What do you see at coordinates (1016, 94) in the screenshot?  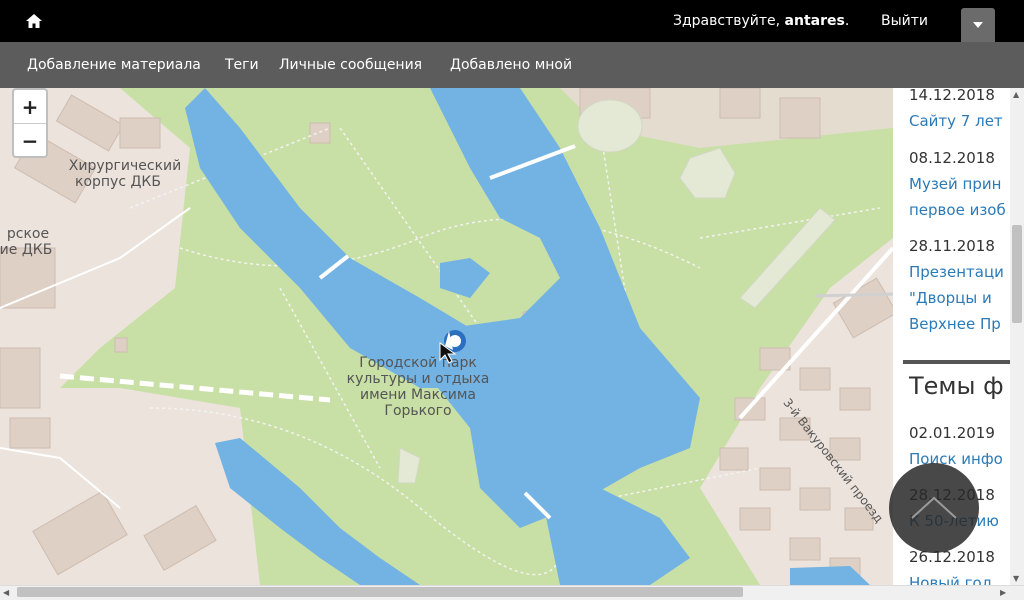 I see `scroll-up-arrow-icon: ▲` at bounding box center [1016, 94].